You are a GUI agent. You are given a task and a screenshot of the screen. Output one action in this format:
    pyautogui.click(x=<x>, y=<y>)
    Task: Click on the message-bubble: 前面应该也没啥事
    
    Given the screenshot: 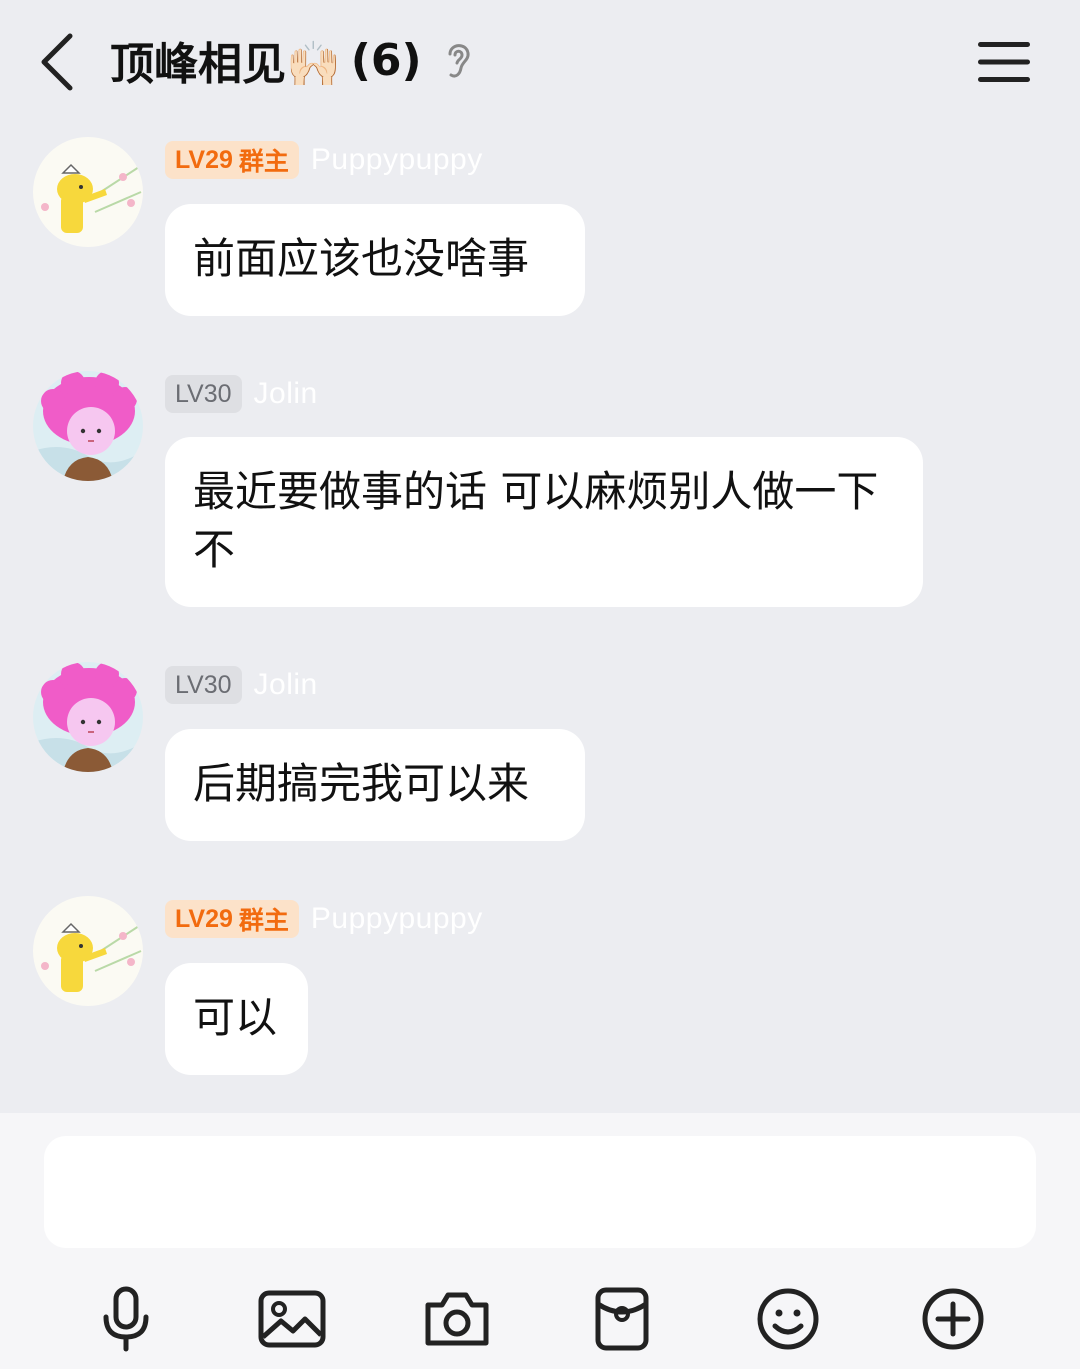 What is the action you would take?
    pyautogui.click(x=375, y=260)
    